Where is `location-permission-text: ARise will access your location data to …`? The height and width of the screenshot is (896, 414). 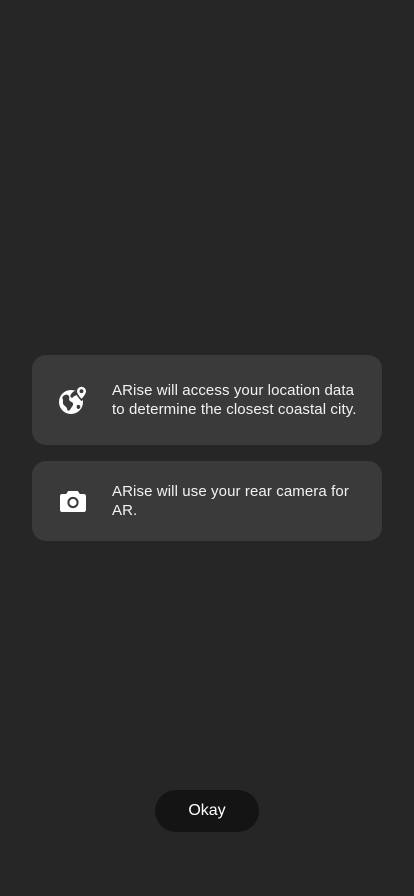
location-permission-text: ARise will access your location data to … is located at coordinates (234, 400).